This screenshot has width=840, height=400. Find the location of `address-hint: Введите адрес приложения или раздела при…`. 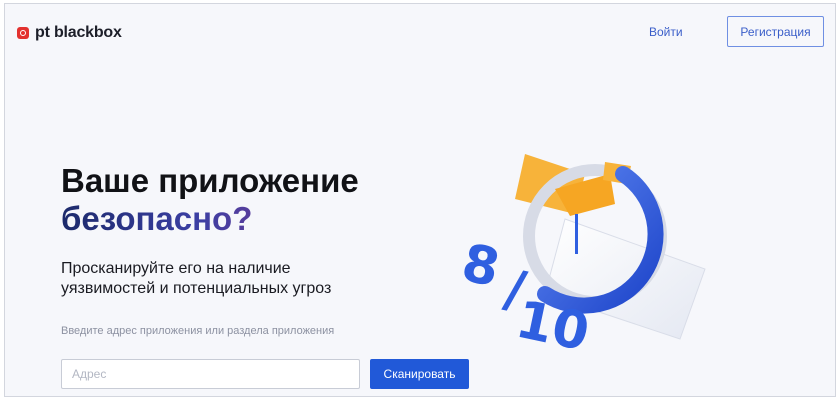

address-hint: Введите адрес приложения или раздела при… is located at coordinates (198, 331).